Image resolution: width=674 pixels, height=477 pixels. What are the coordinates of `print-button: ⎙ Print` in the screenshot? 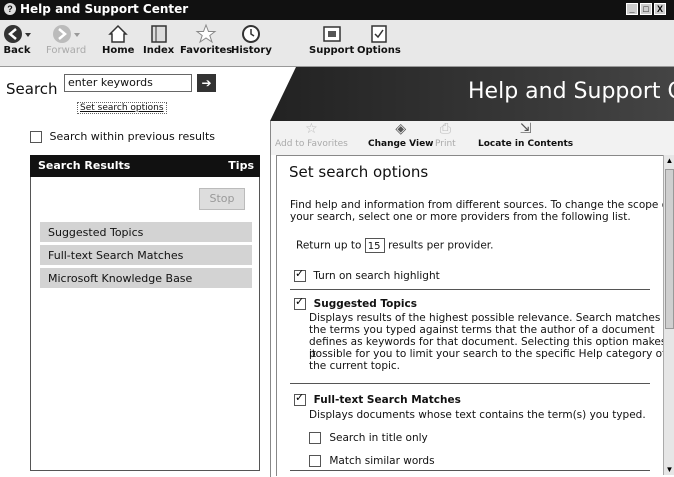 It's located at (445, 135).